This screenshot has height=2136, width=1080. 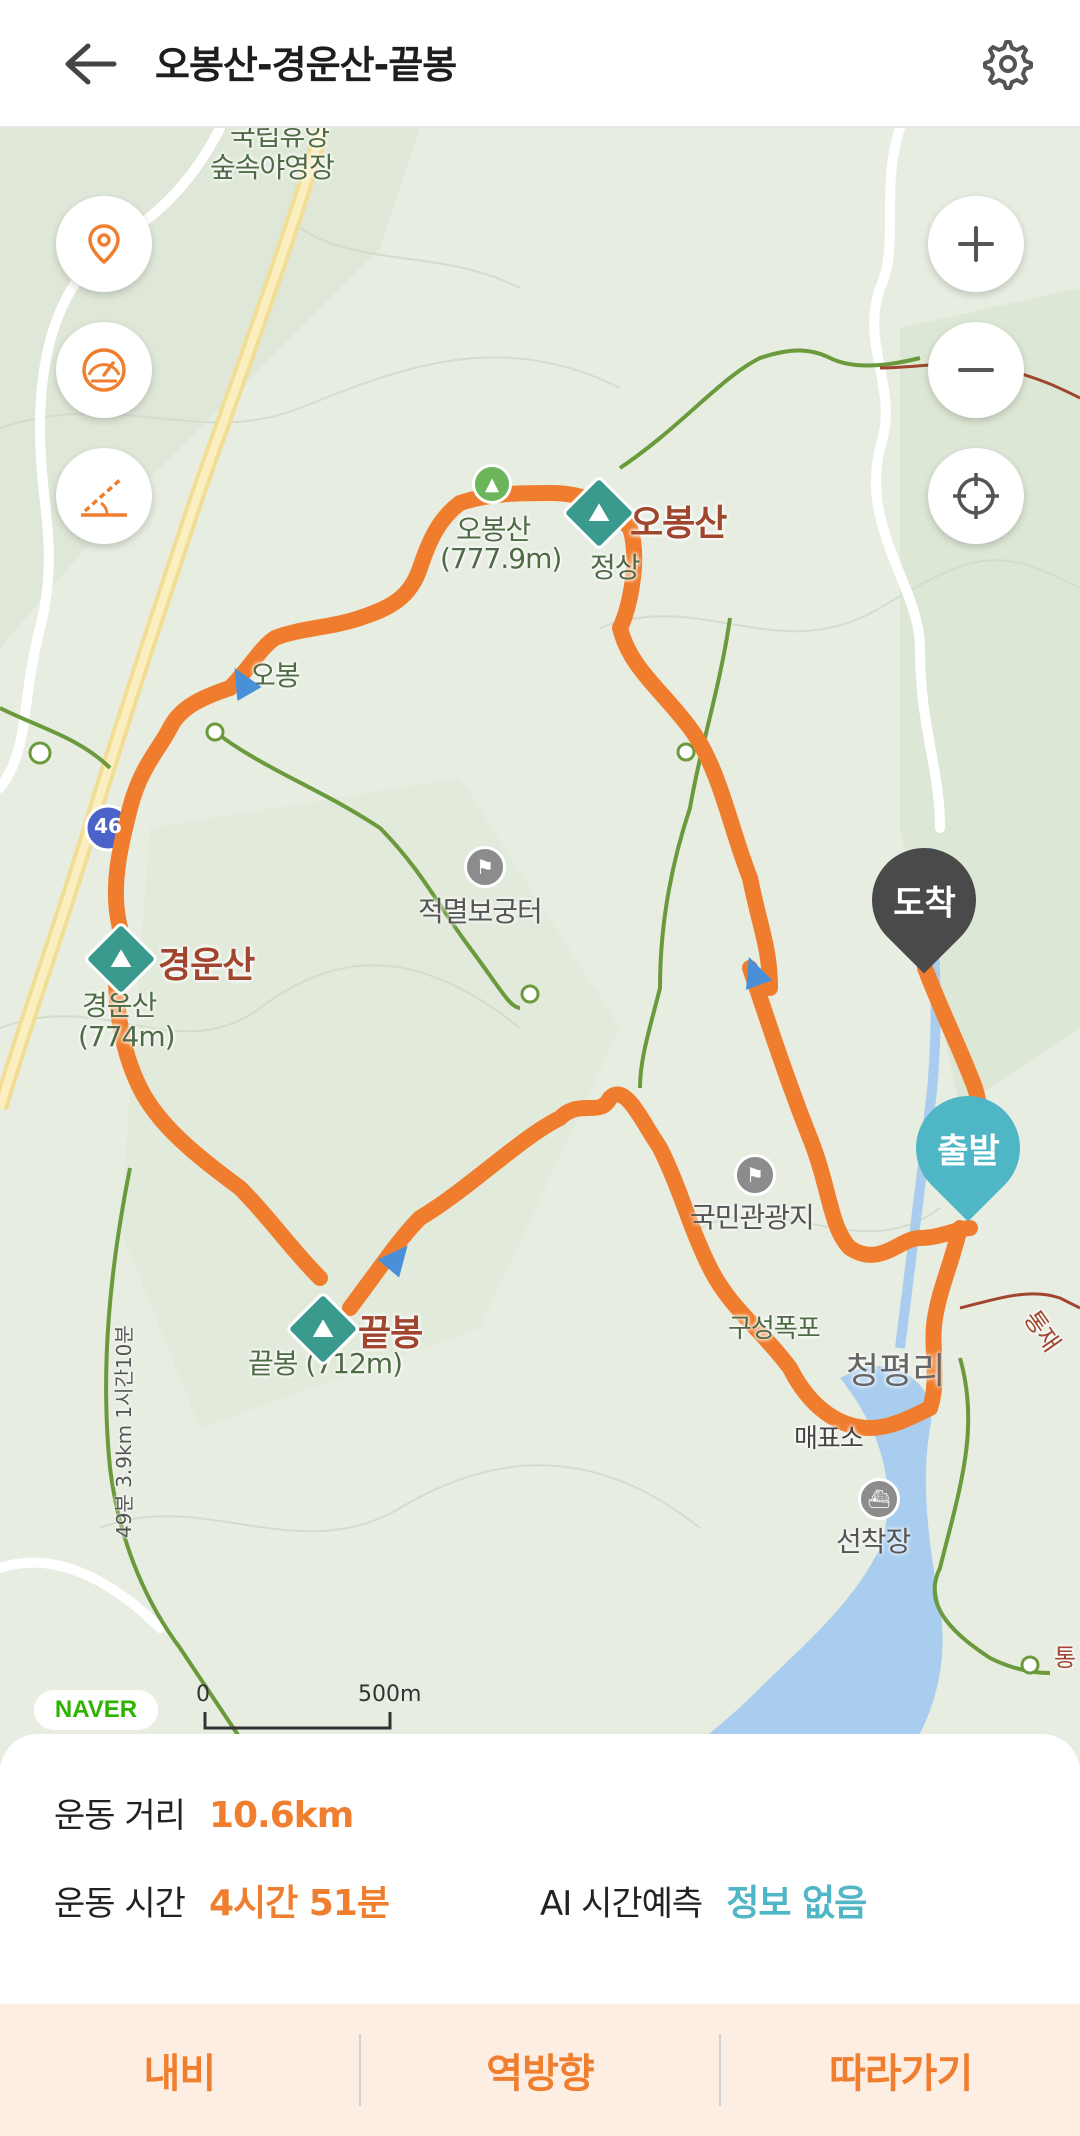 What do you see at coordinates (924, 903) in the screenshot?
I see `arrival-label: 도착` at bounding box center [924, 903].